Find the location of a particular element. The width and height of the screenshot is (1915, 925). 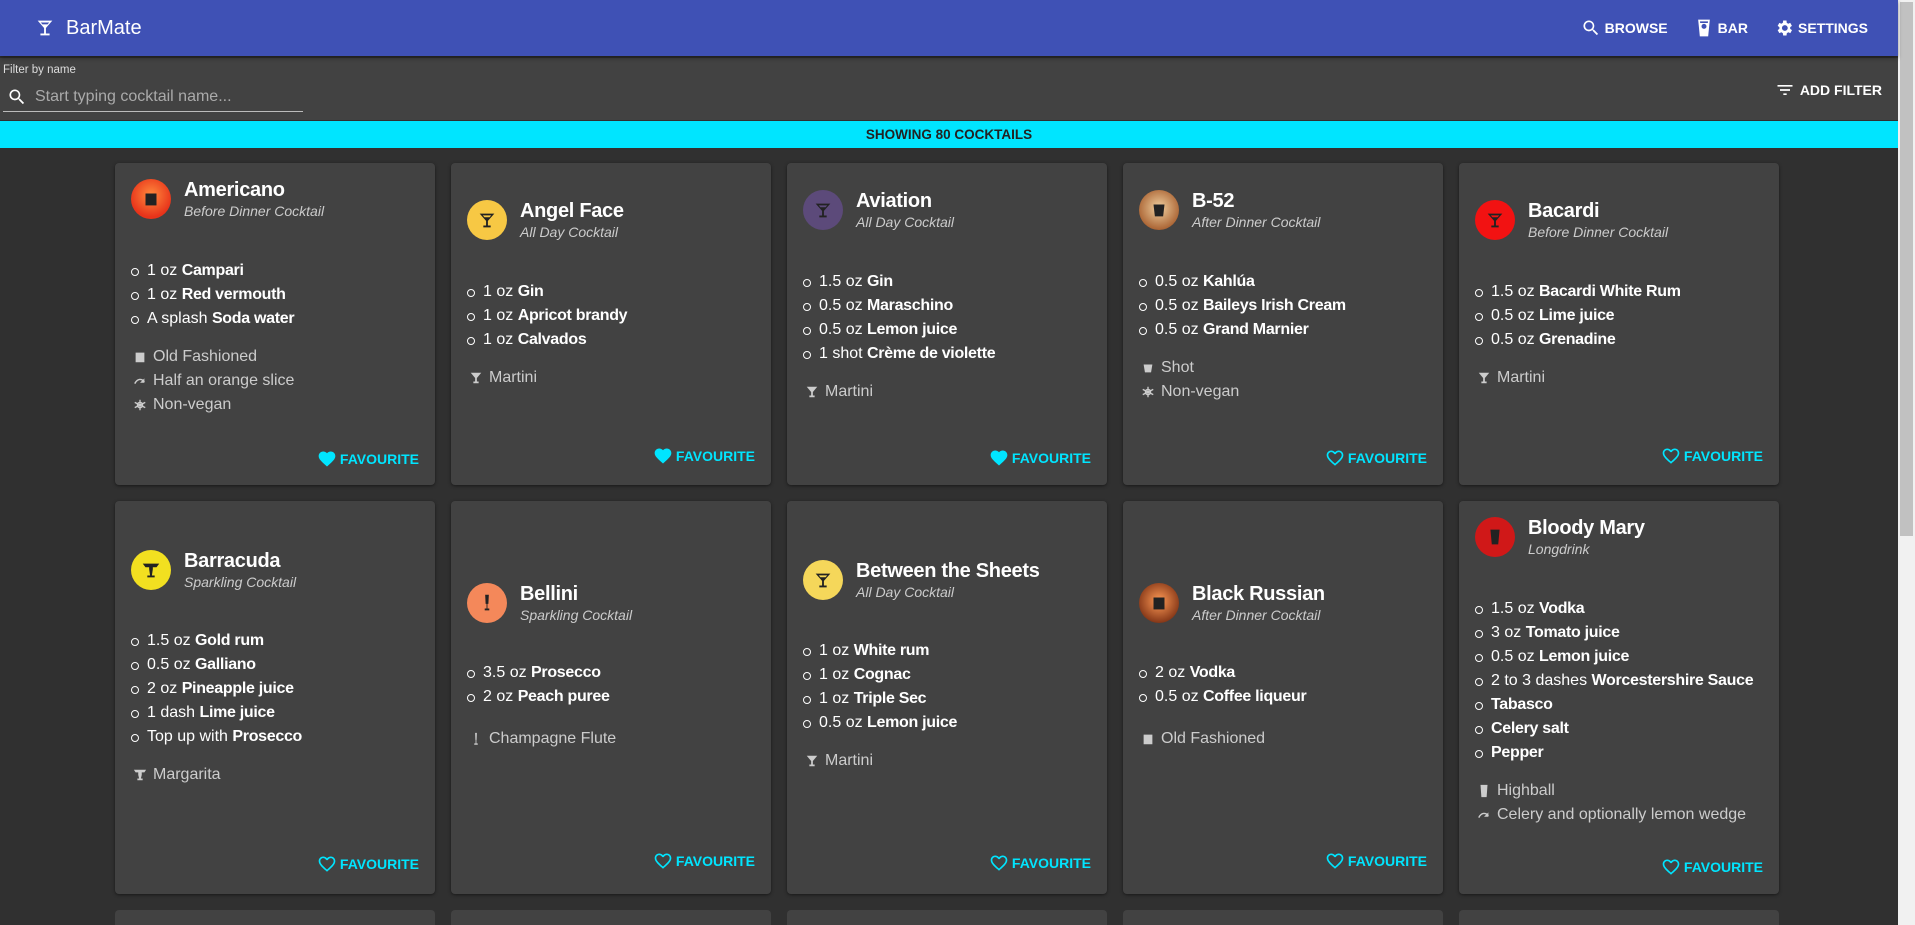

ingredient-name: Pepper is located at coordinates (1517, 752).